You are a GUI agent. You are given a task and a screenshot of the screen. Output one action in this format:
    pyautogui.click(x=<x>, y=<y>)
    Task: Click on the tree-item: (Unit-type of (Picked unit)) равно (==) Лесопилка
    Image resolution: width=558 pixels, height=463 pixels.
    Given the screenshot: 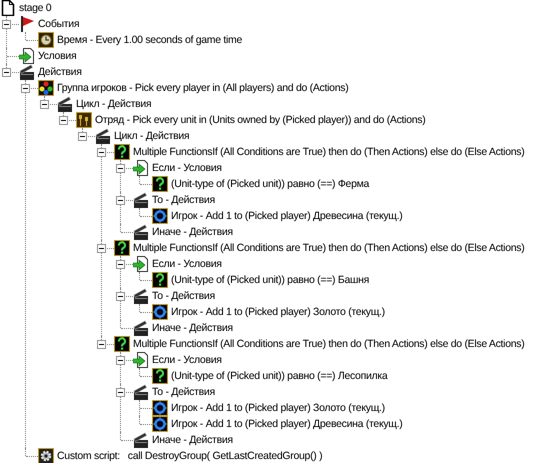 What is the action you would take?
    pyautogui.click(x=279, y=376)
    